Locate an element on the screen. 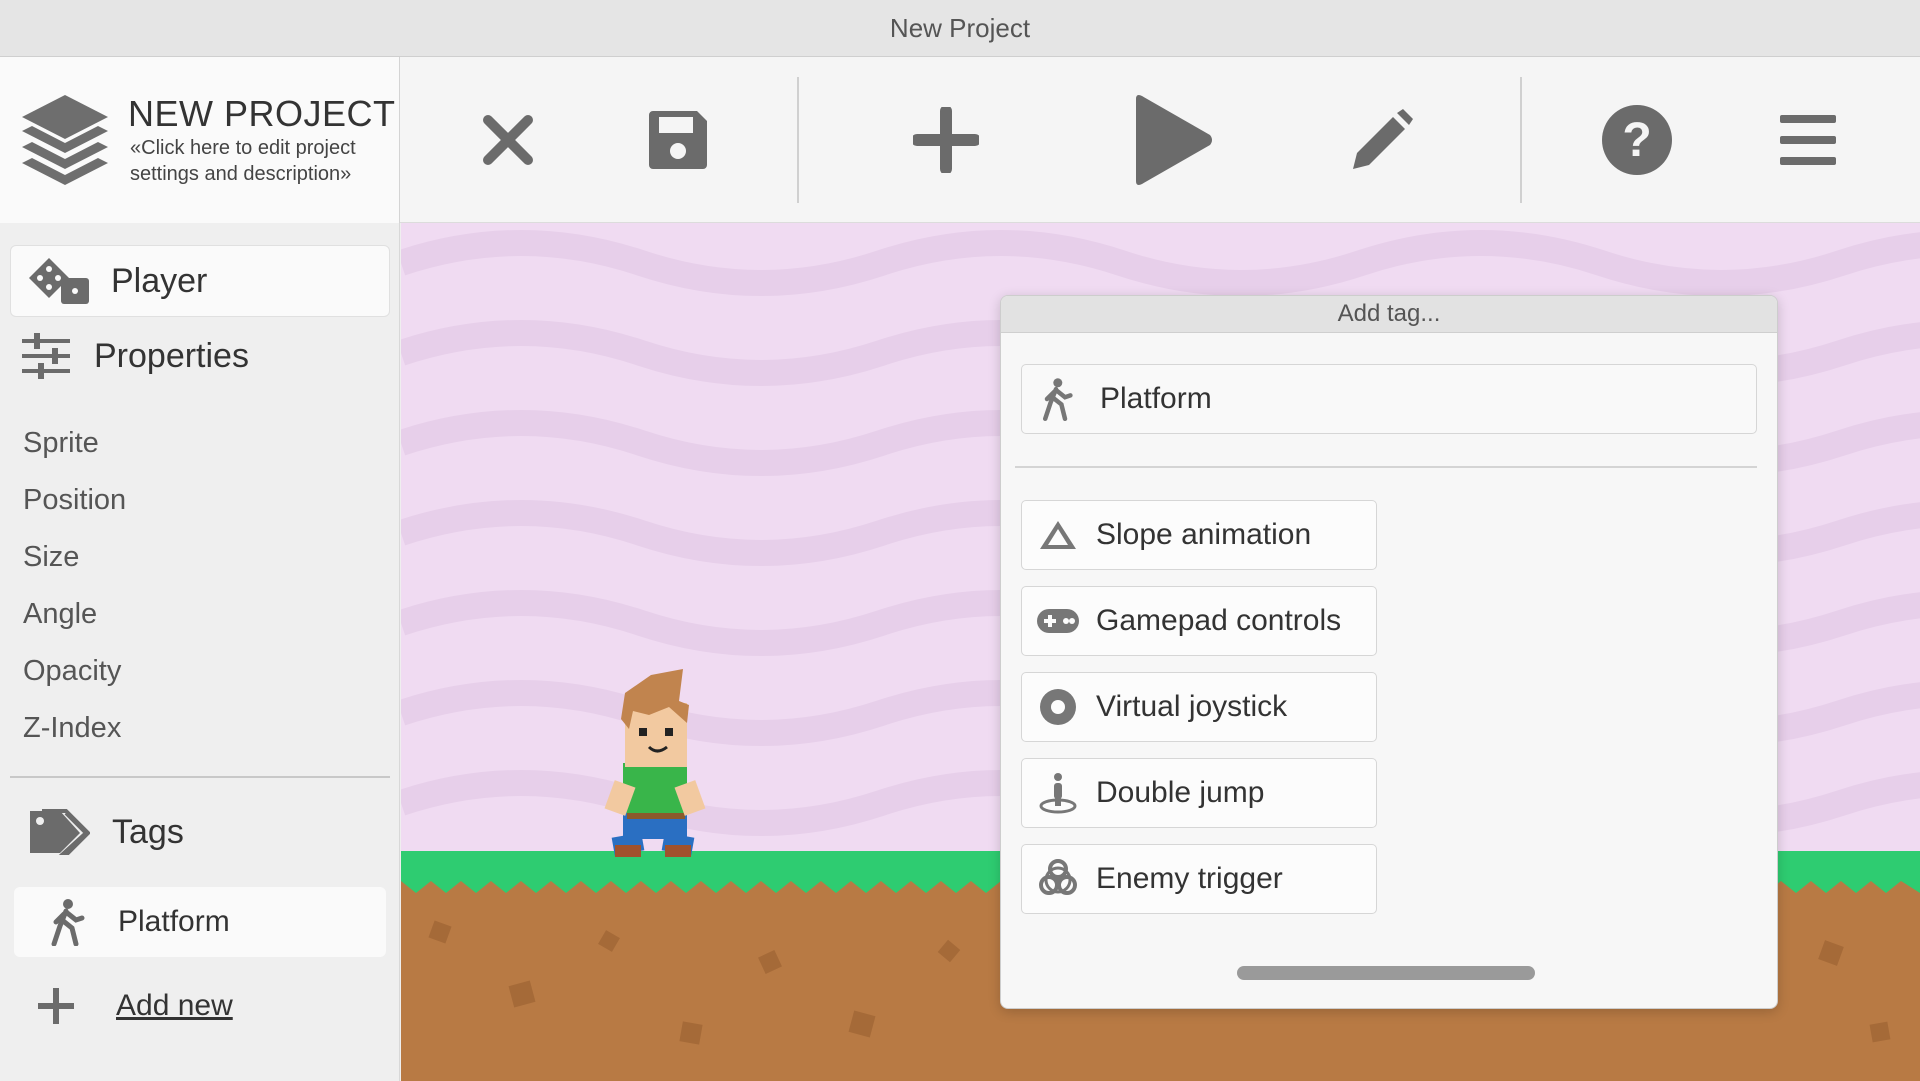 The width and height of the screenshot is (1920, 1081). option-enemy-trigger: Enemy trigger is located at coordinates (1199, 879).